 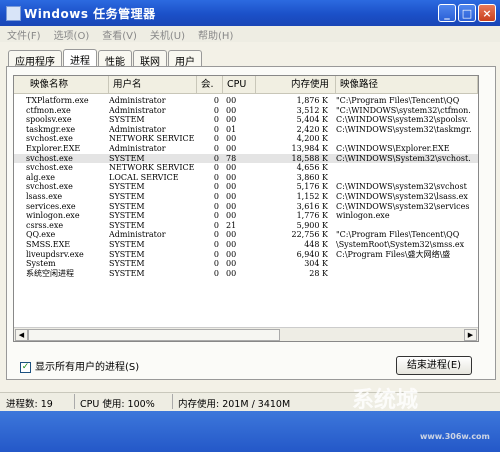 I want to click on process-memory: 13,984 K, so click(x=309, y=148).